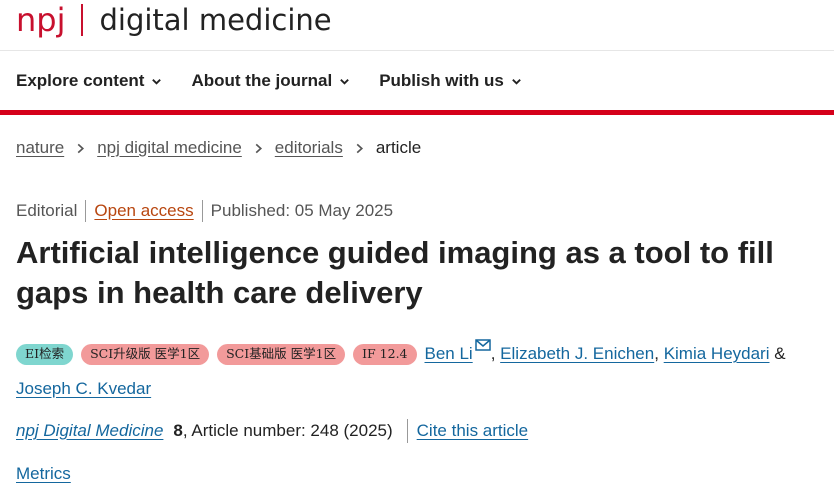  What do you see at coordinates (482, 345) in the screenshot?
I see `email-icon` at bounding box center [482, 345].